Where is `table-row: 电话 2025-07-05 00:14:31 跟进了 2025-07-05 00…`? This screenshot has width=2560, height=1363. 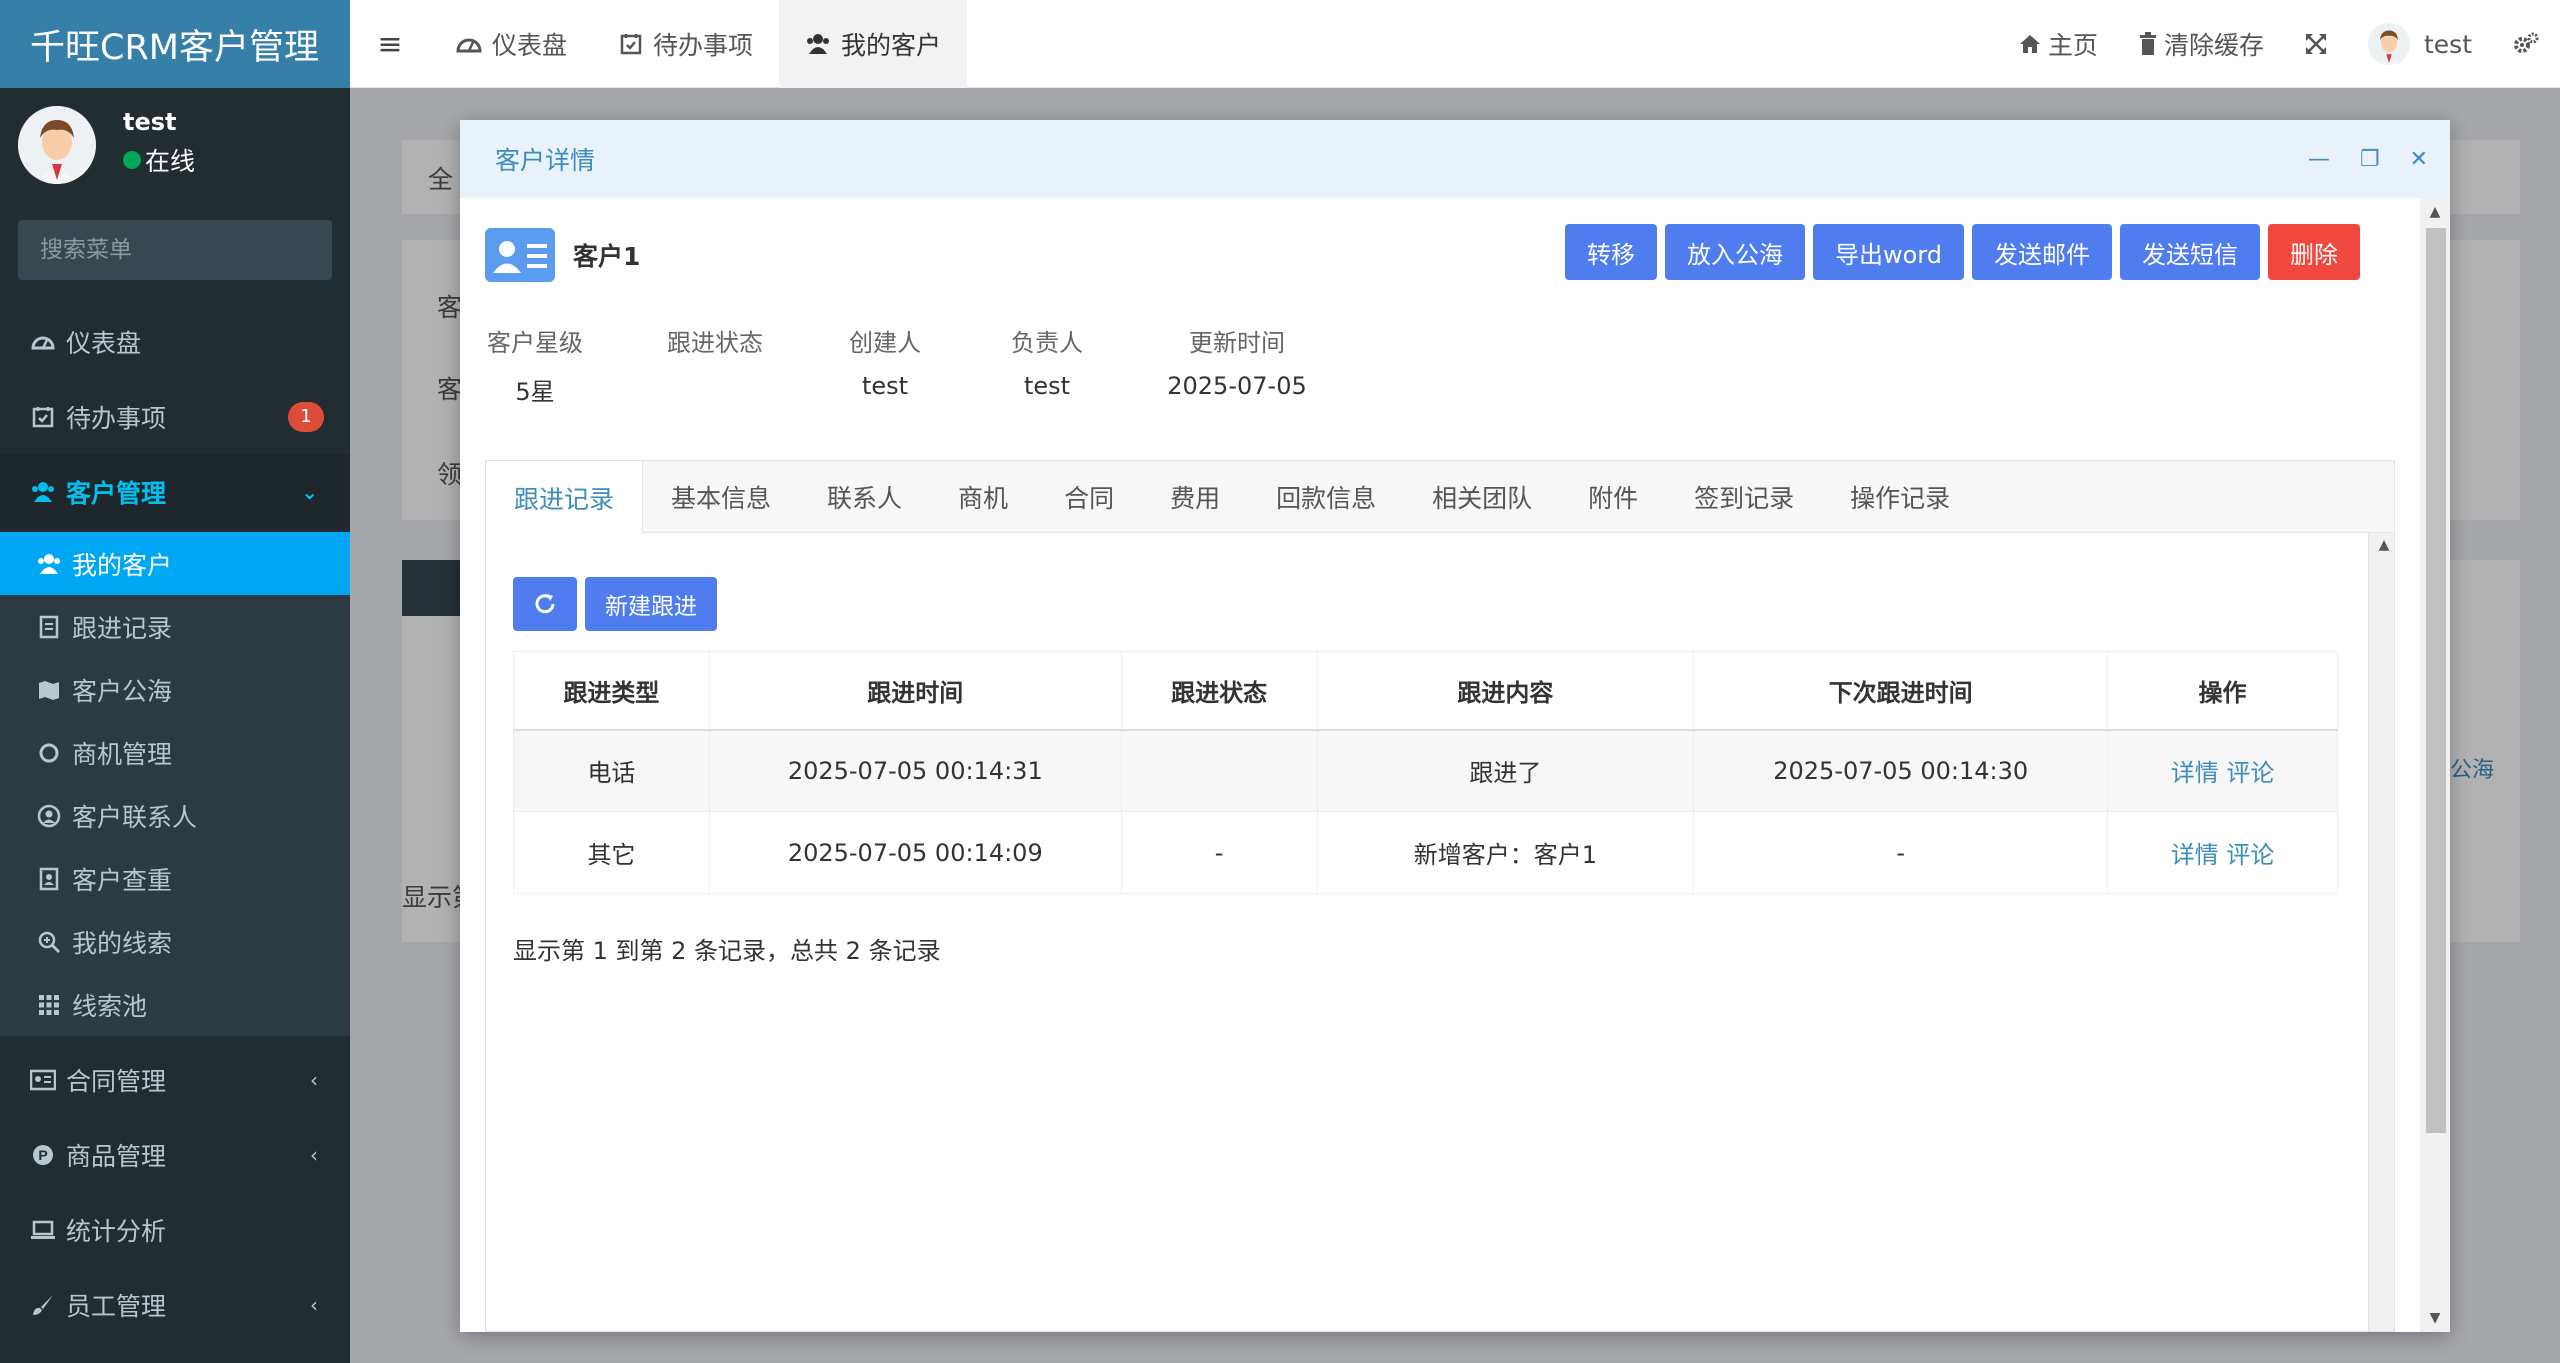
table-row: 电话 2025-07-05 00:14:31 跟进了 2025-07-05 00… is located at coordinates (1425, 770).